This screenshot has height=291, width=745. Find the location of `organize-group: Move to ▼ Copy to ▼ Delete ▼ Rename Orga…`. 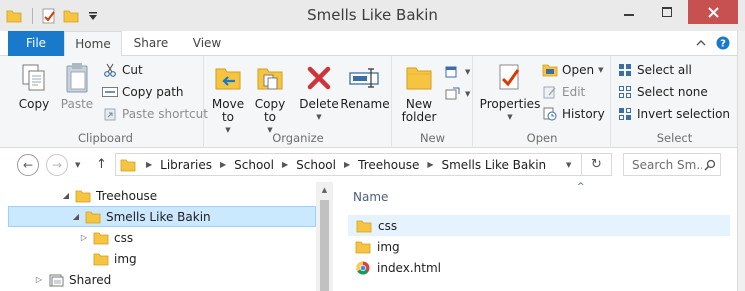

organize-group: Move to ▼ Copy to ▼ Delete ▼ Rename Orga… is located at coordinates (298, 102).